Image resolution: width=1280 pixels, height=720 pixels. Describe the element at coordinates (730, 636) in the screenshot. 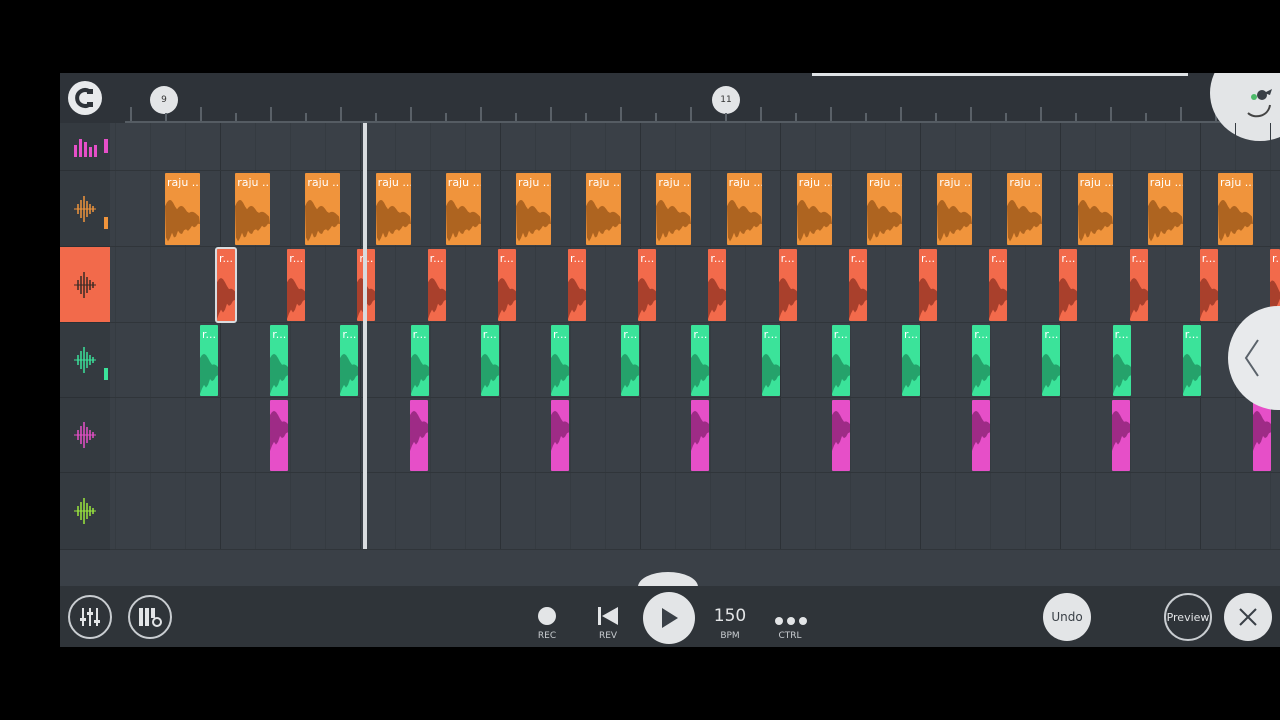

I see `bpm-label: BPM` at that location.